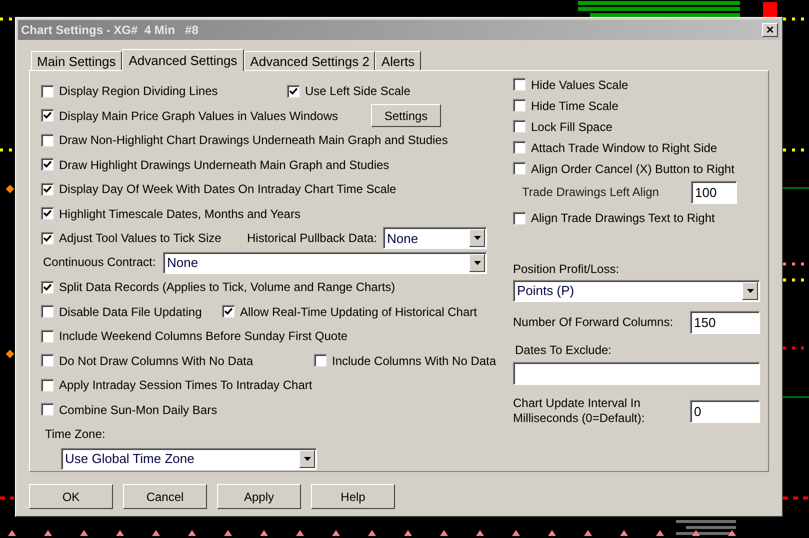 The width and height of the screenshot is (809, 538). What do you see at coordinates (406, 116) in the screenshot?
I see `settings-button: Settings` at bounding box center [406, 116].